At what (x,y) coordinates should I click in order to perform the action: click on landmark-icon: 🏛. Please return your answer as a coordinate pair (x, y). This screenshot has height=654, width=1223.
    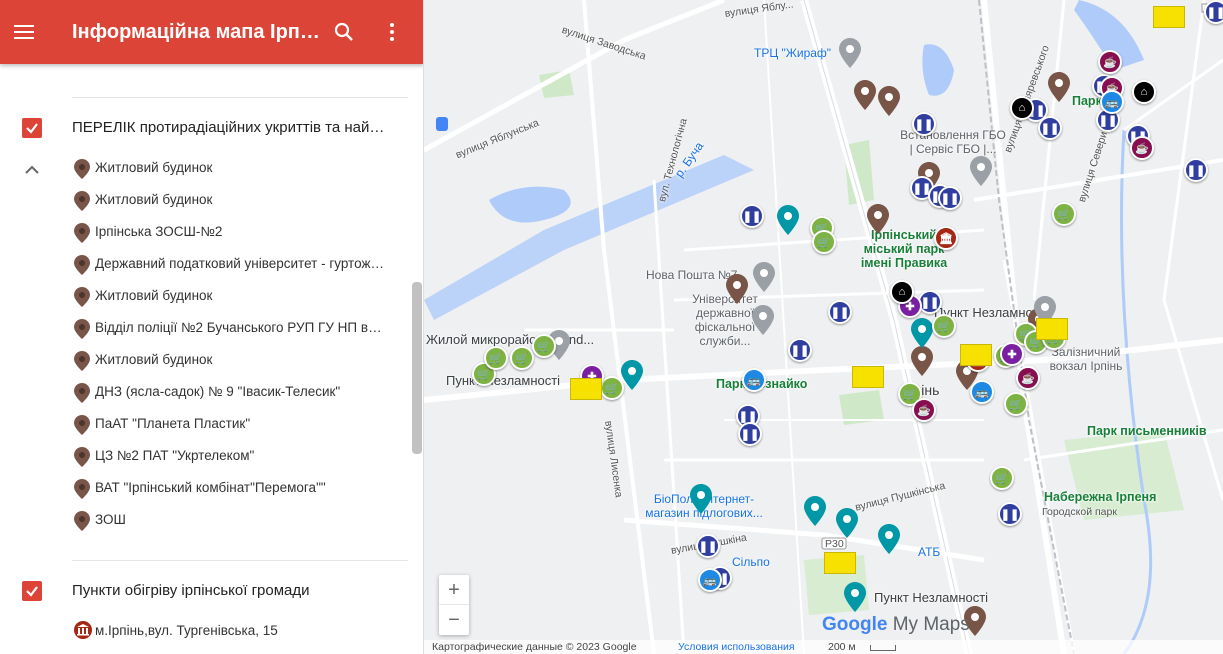
    Looking at the image, I should click on (946, 238).